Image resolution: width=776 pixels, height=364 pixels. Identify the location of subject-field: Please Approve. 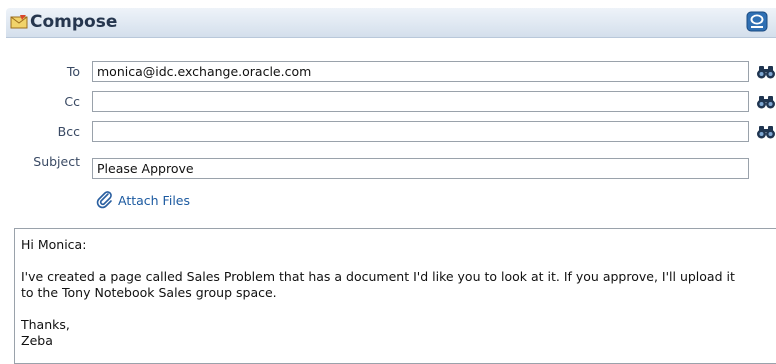
(420, 168).